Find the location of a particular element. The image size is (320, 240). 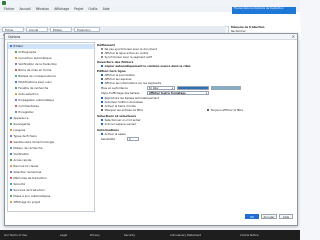

tree-item: Langues is located at coordinates (51, 130).